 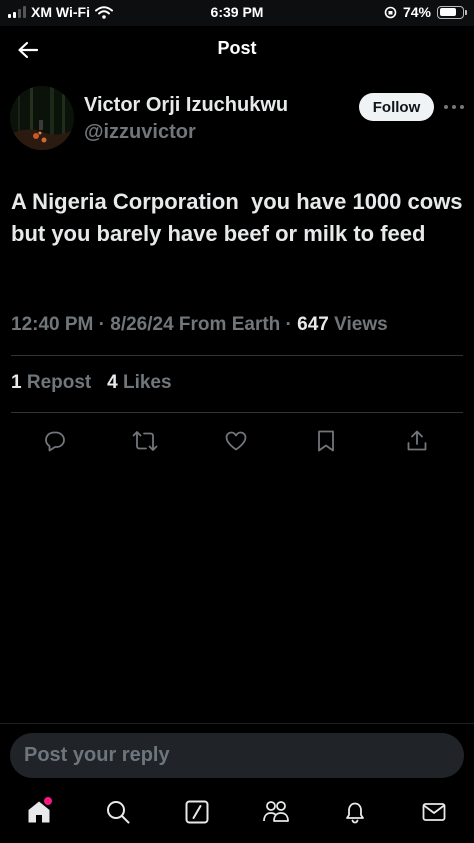 I want to click on likes-link: 4 Likes, so click(x=139, y=382).